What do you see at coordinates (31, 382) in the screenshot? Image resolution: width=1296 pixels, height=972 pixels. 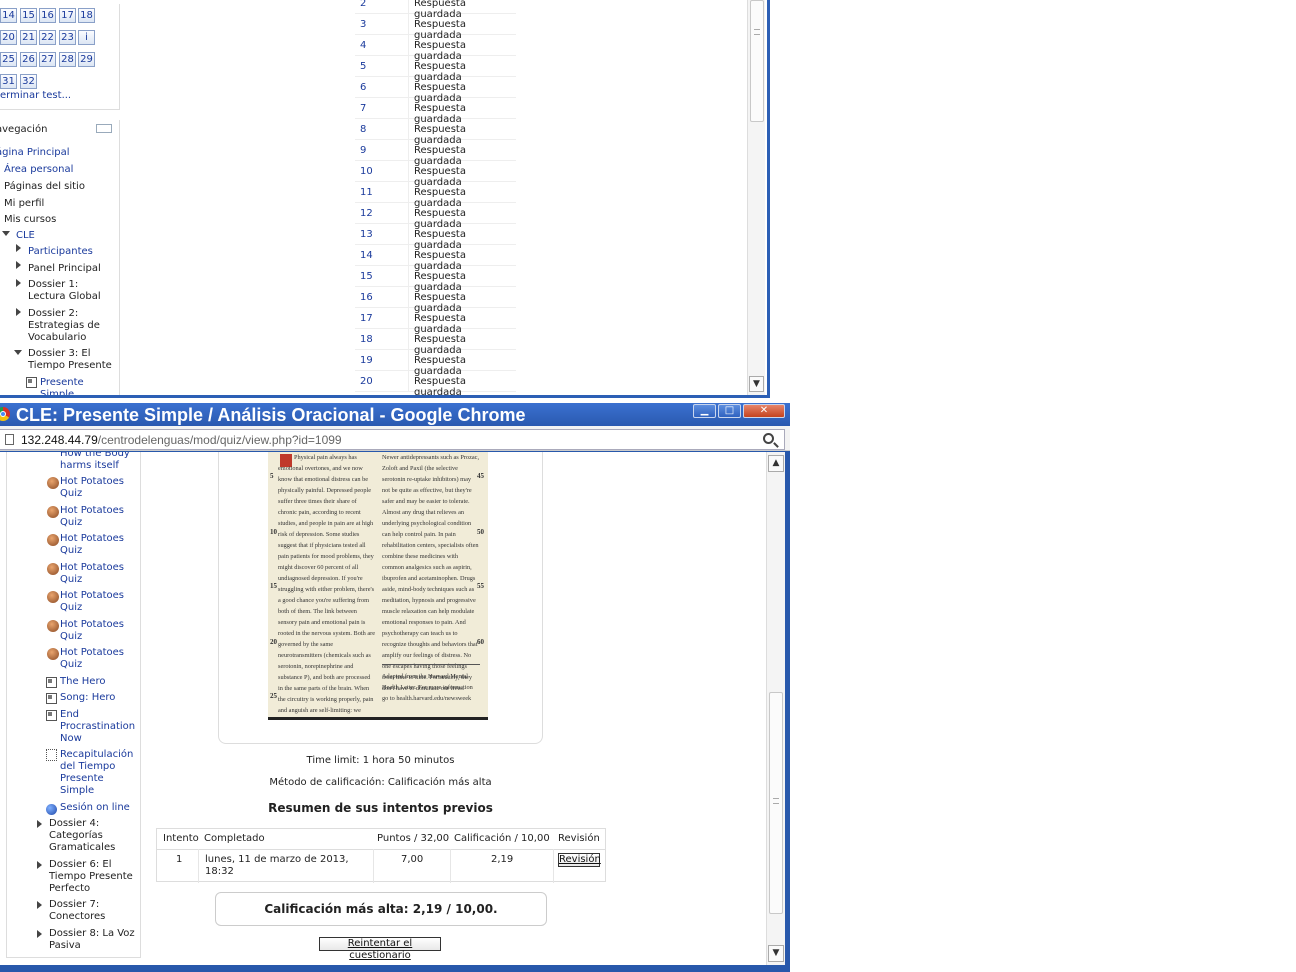 I see `page-icon` at bounding box center [31, 382].